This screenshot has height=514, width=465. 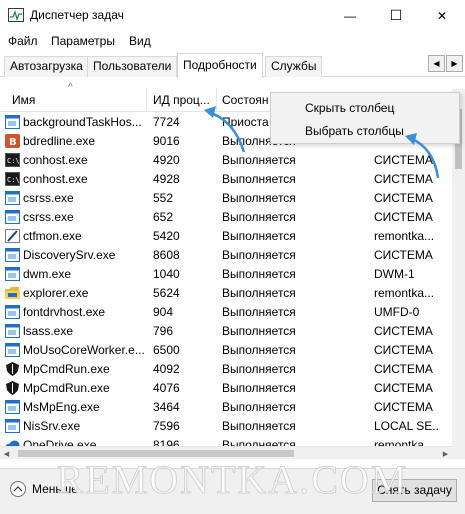 What do you see at coordinates (445, 453) in the screenshot?
I see `scroll-right-icon: ▶` at bounding box center [445, 453].